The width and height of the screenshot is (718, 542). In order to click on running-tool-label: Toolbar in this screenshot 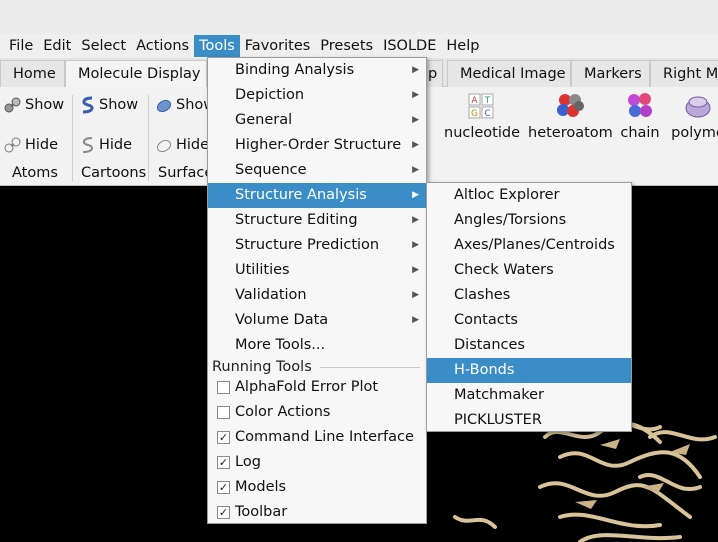, I will do `click(261, 512)`.